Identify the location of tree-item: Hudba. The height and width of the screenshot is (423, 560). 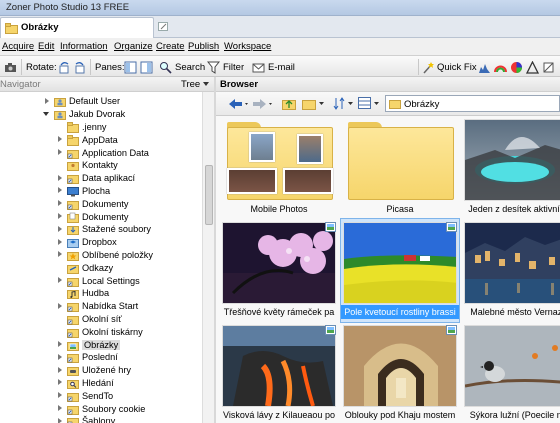
(82, 293).